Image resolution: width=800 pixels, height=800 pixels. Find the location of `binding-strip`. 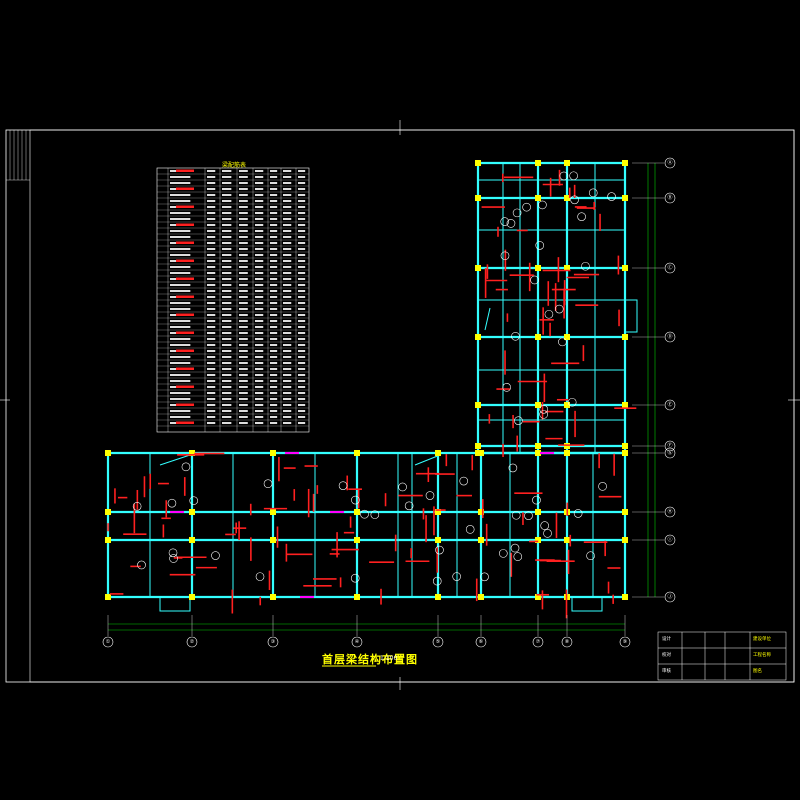

binding-strip is located at coordinates (18, 155).